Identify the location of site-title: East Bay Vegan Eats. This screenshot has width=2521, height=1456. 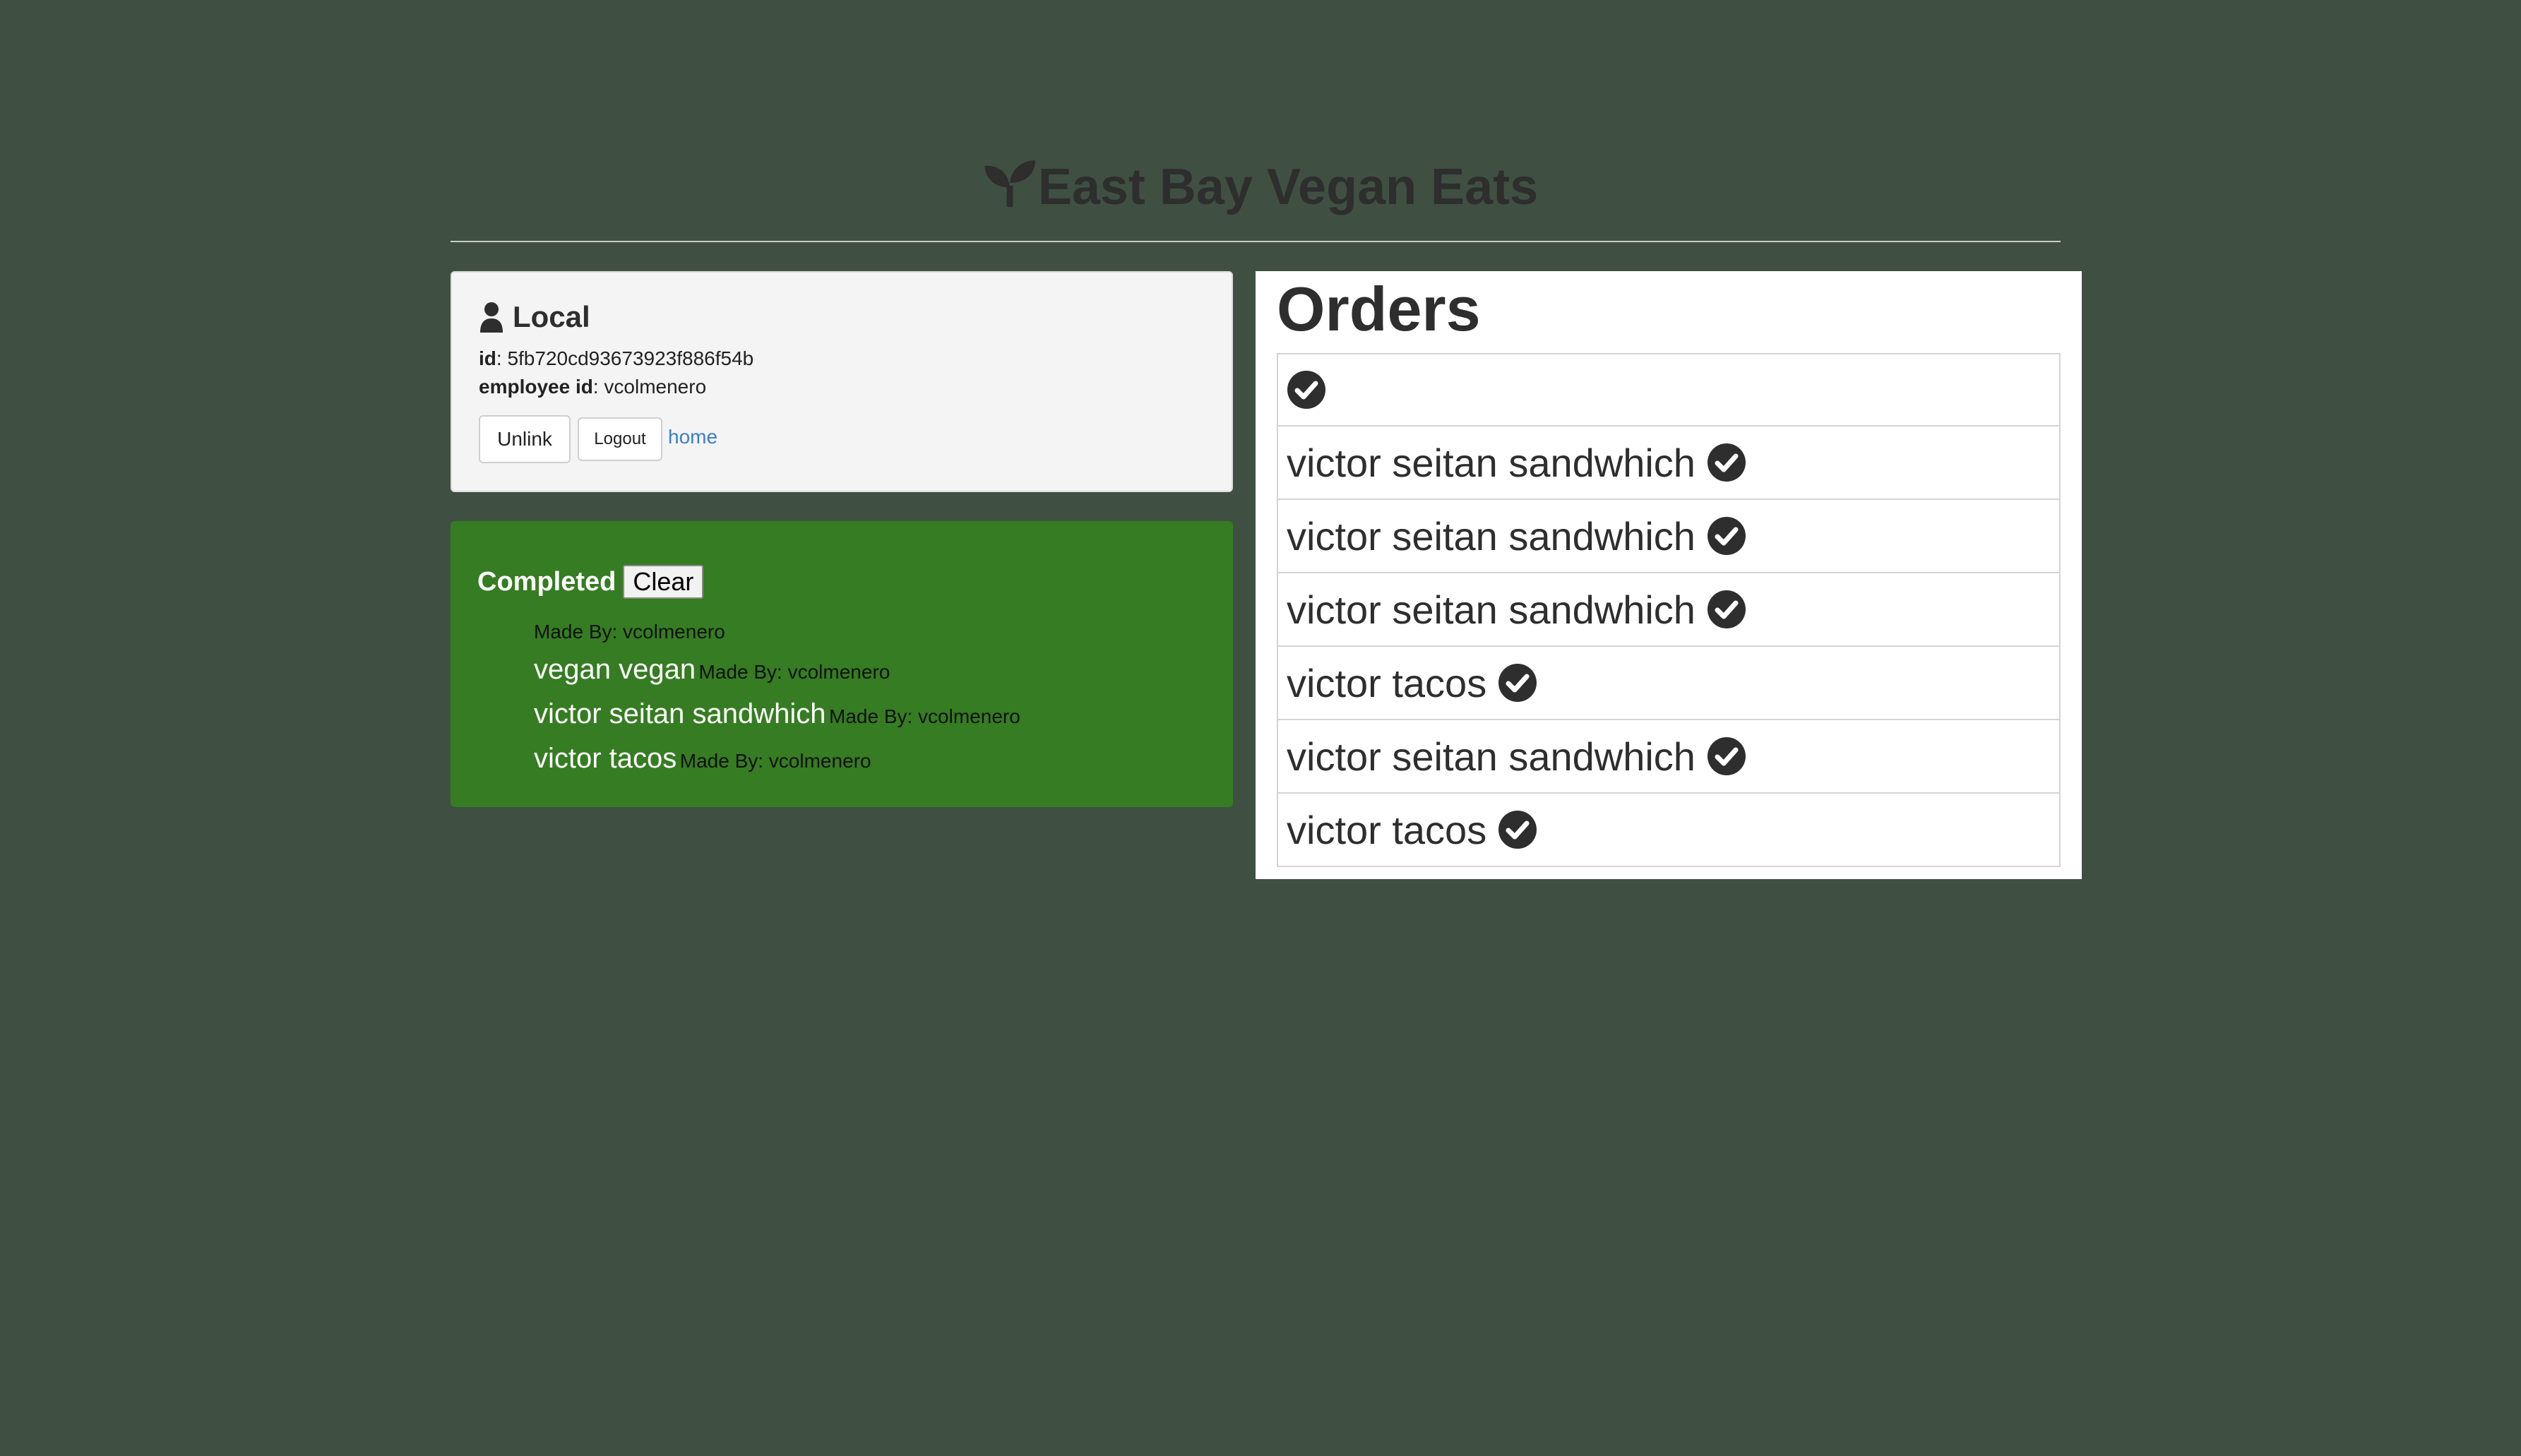
(1288, 187).